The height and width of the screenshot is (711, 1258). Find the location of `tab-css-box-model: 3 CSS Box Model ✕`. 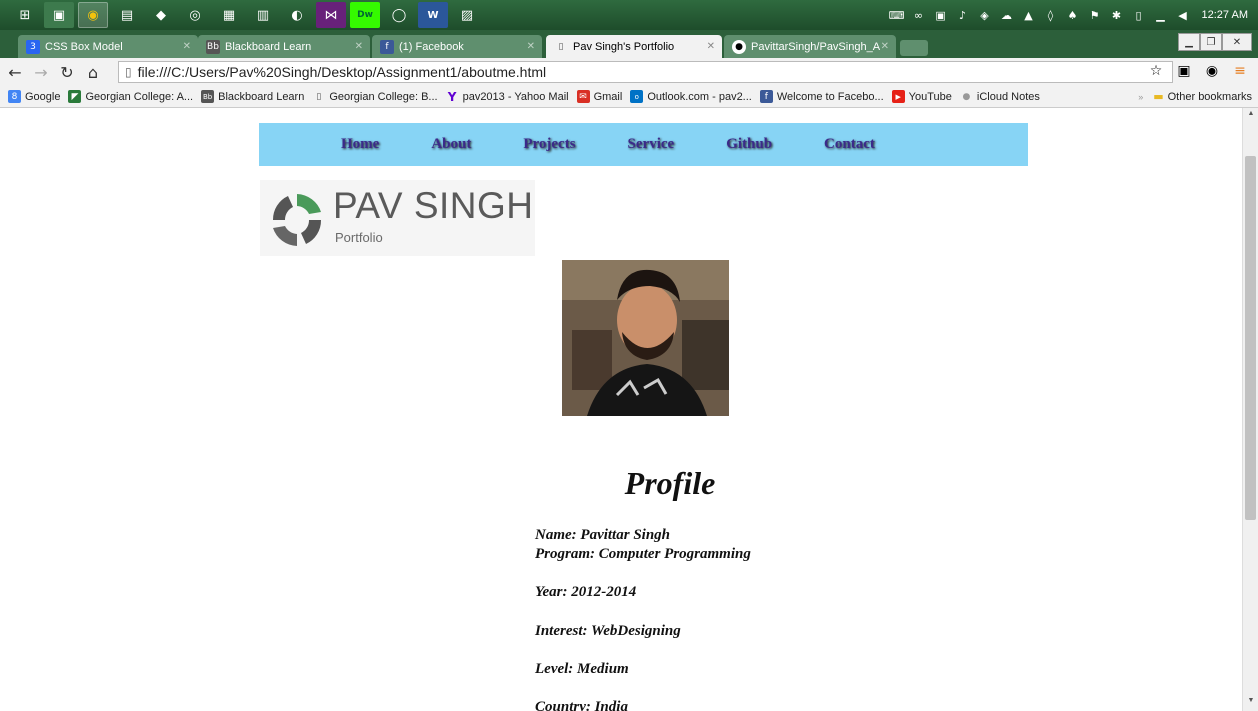

tab-css-box-model: 3 CSS Box Model ✕ is located at coordinates (108, 46).